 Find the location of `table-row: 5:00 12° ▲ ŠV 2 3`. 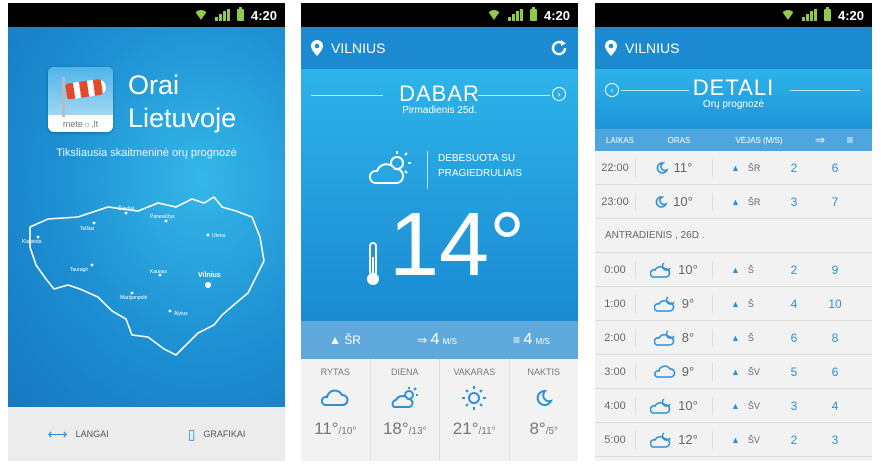

table-row: 5:00 12° ▲ ŠV 2 3 is located at coordinates (733, 440).